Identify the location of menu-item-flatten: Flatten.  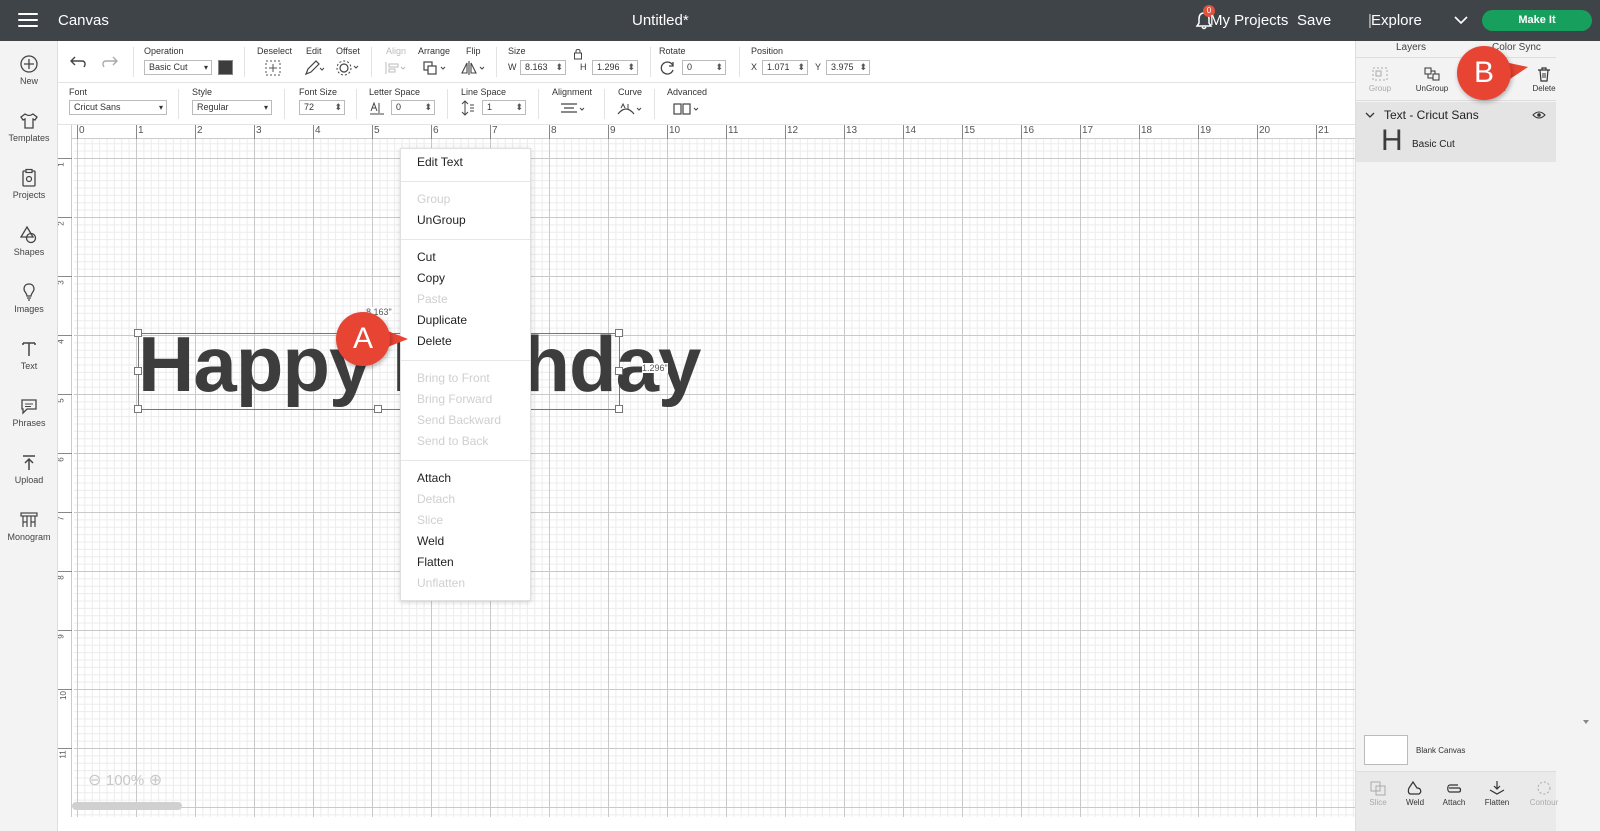
(435, 562).